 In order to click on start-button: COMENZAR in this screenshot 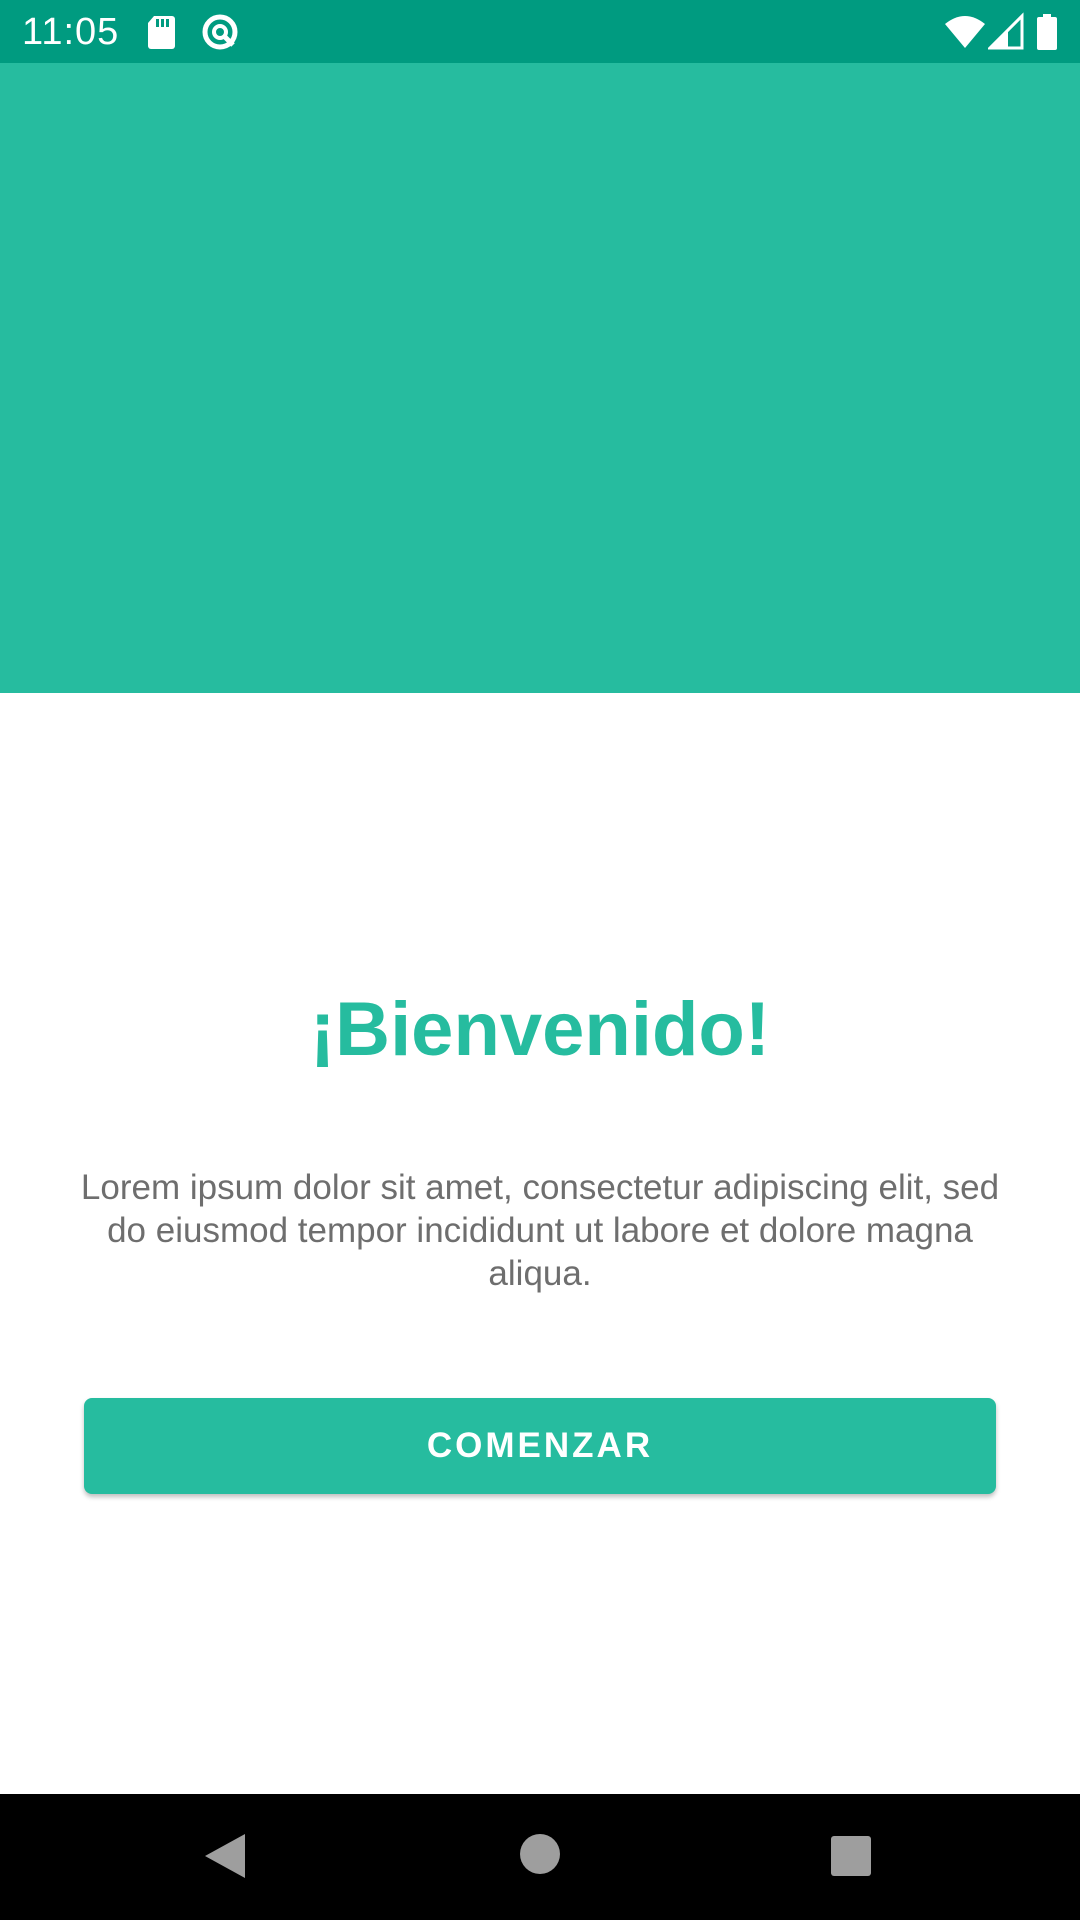, I will do `click(540, 1446)`.